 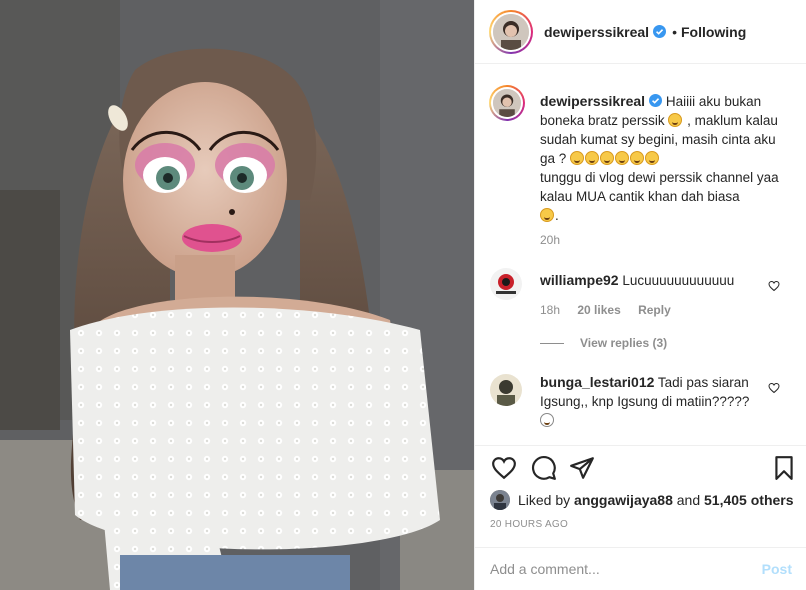 I want to click on post-button: Post, so click(x=777, y=569).